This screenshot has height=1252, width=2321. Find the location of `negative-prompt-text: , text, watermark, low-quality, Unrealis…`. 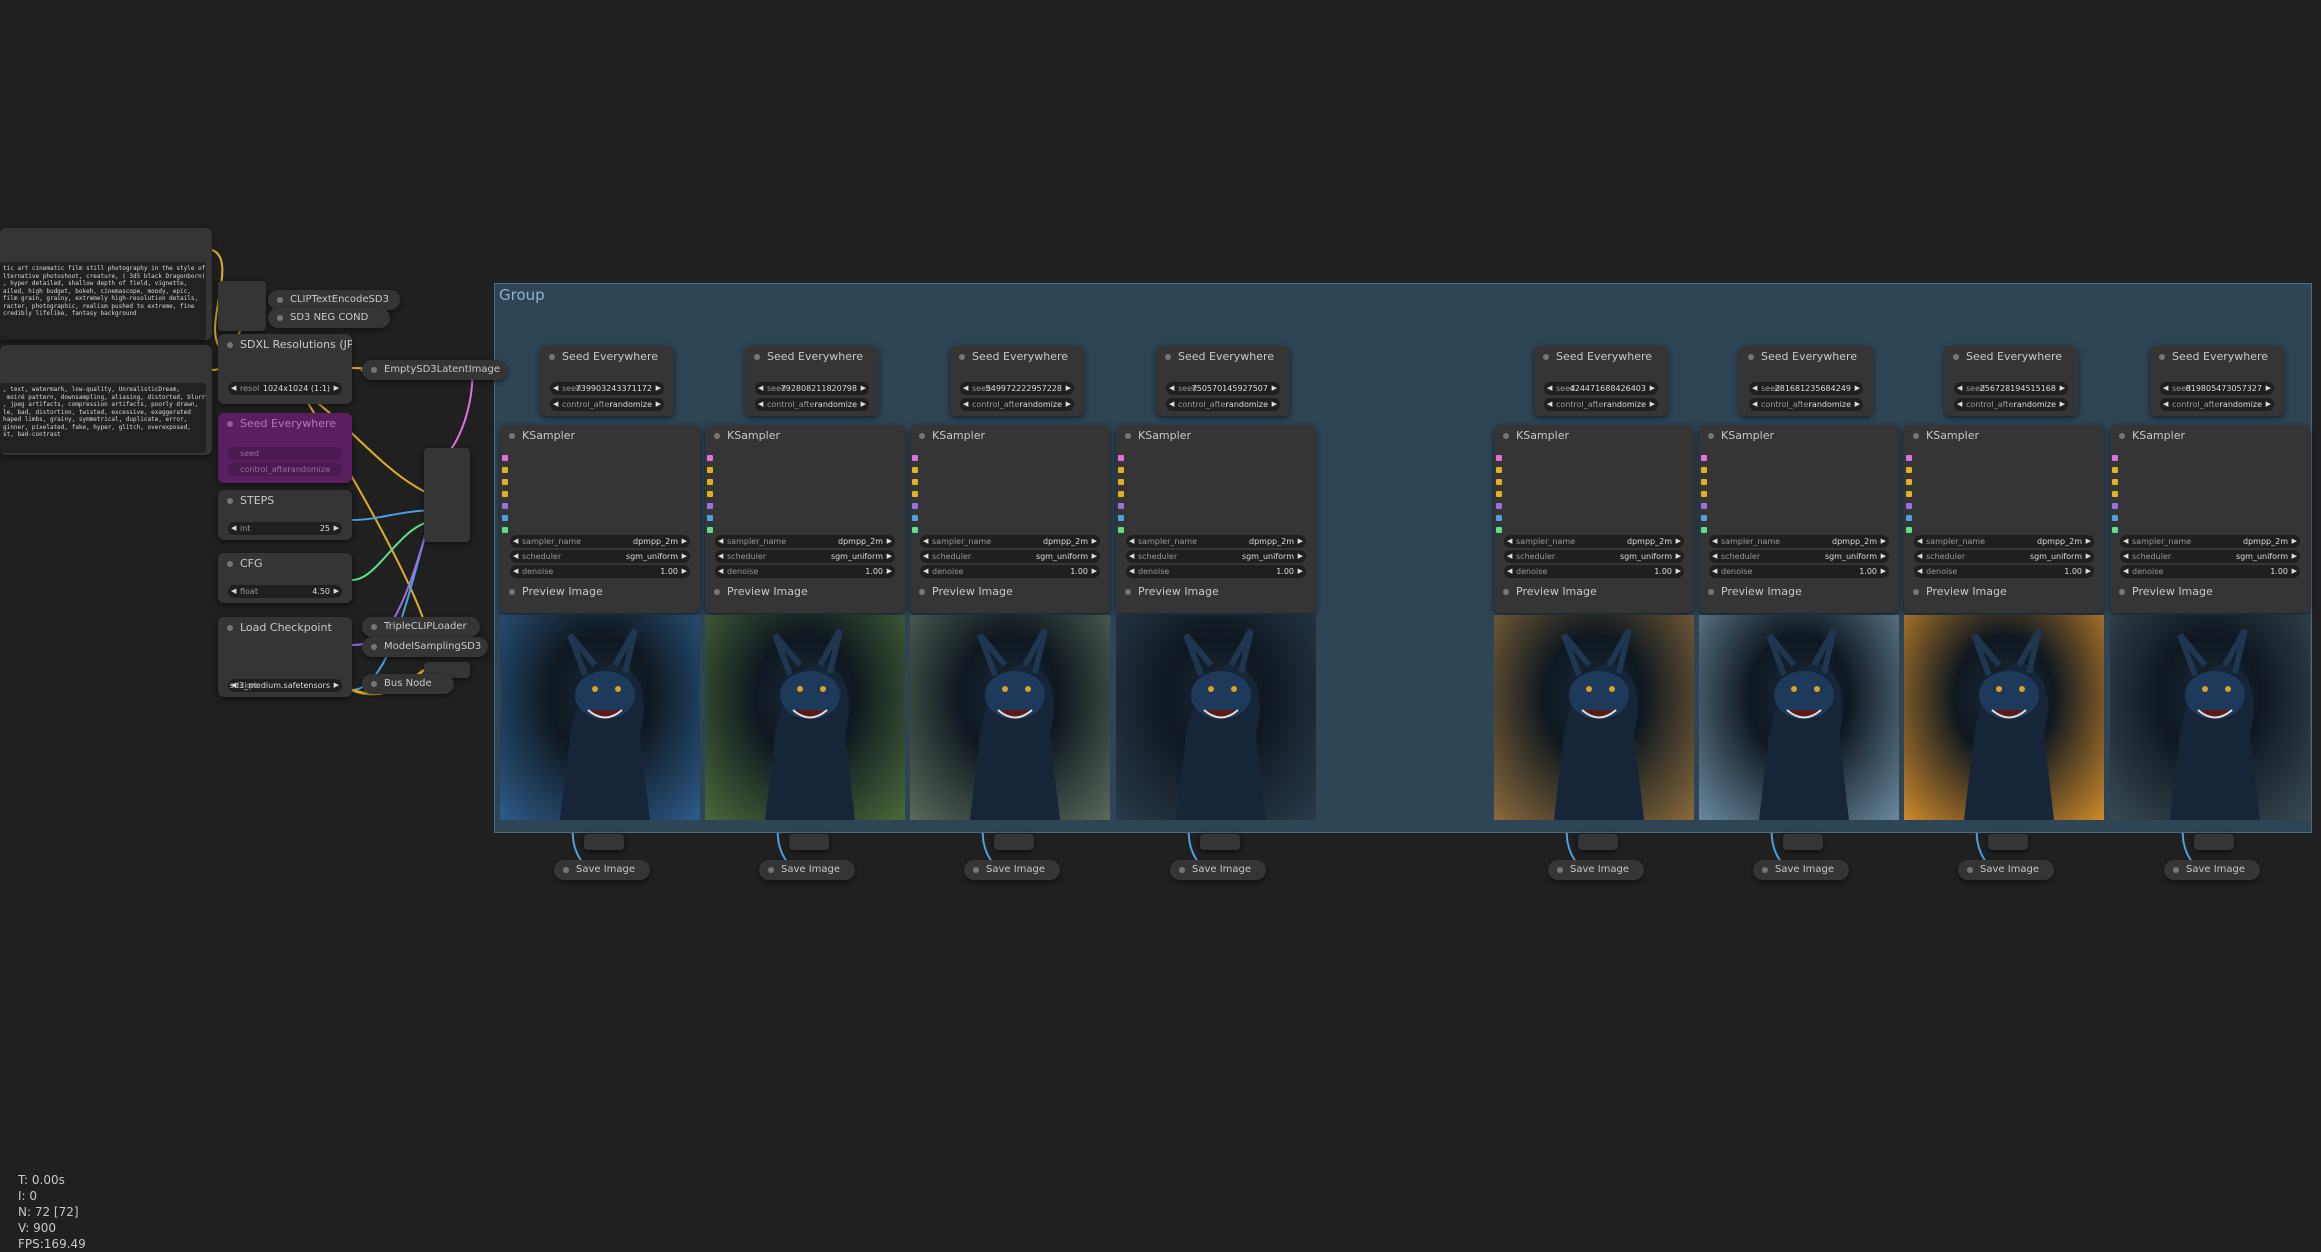

negative-prompt-text: , text, watermark, low-quality, Unrealis… is located at coordinates (103, 418).